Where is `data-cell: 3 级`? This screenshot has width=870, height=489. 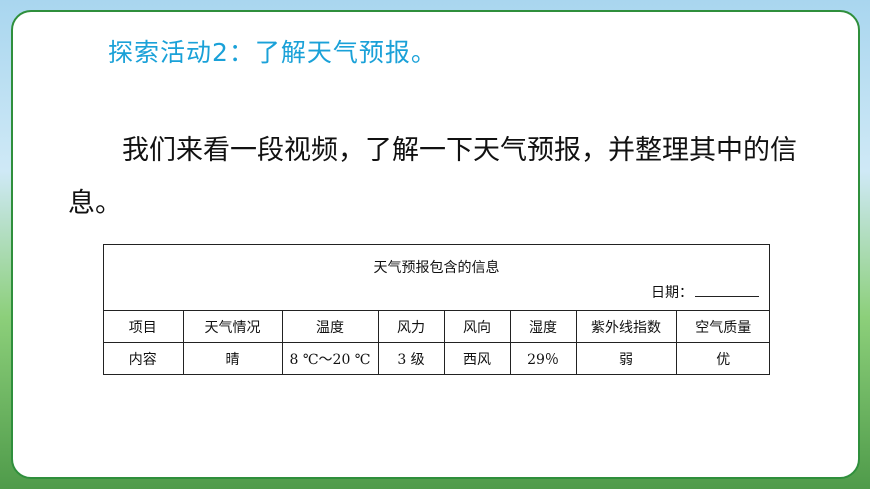
data-cell: 3 级 is located at coordinates (411, 358).